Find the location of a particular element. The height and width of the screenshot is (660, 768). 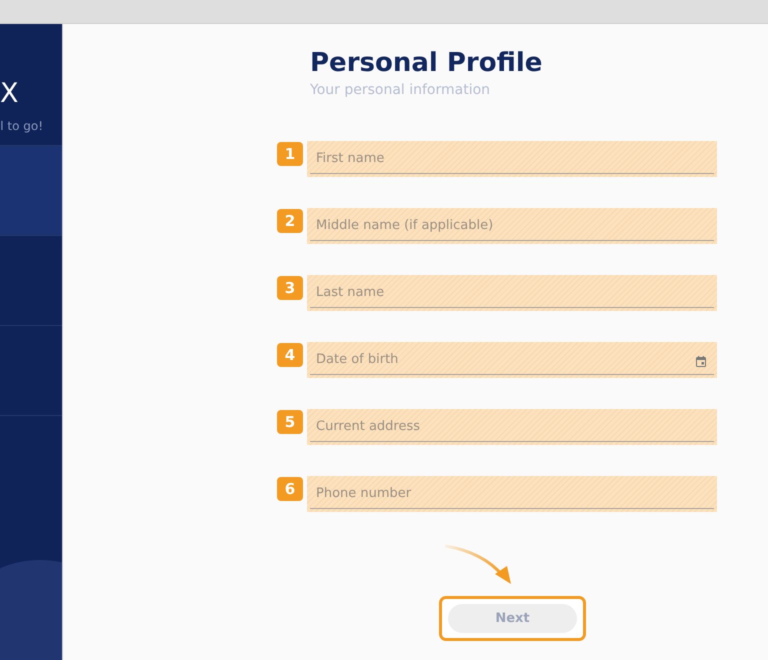

step-badge: 6 is located at coordinates (290, 489).